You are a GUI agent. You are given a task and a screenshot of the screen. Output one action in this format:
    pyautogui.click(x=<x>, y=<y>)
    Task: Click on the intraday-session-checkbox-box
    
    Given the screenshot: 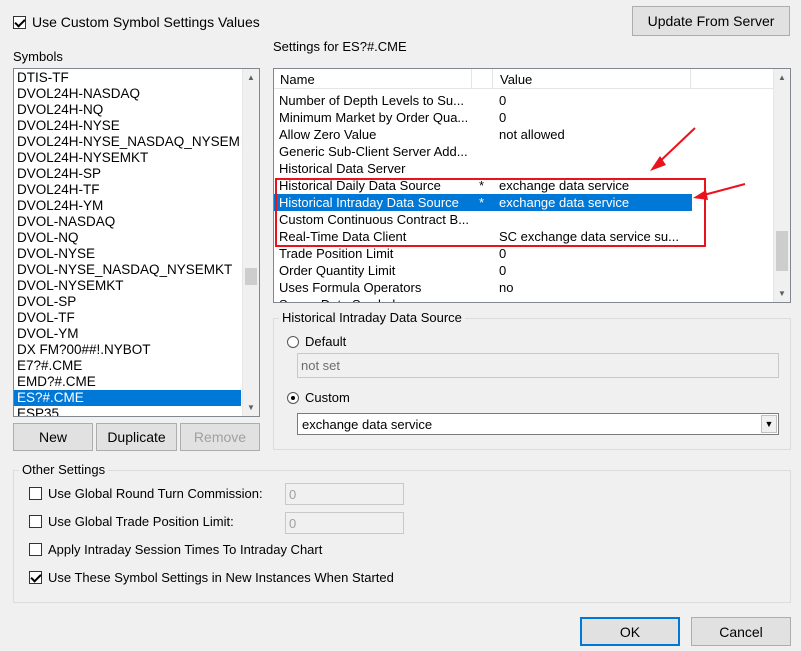 What is the action you would take?
    pyautogui.click(x=35, y=549)
    